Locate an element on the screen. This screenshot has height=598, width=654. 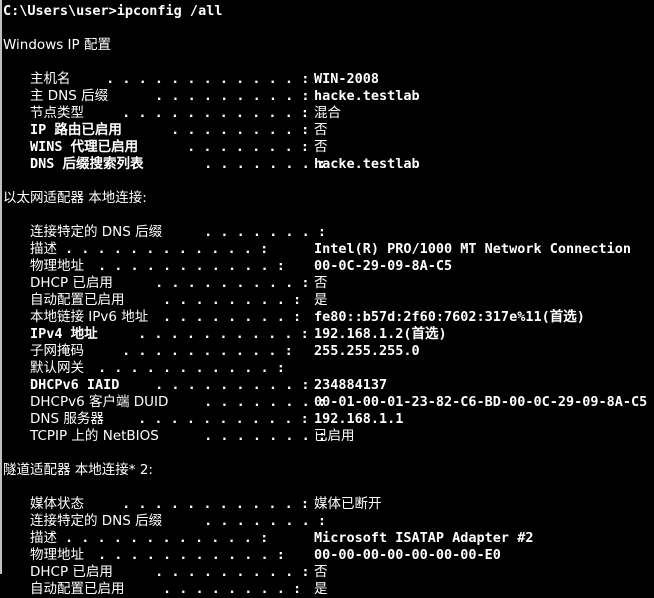
config-label: 媒体状态 is located at coordinates (57, 504).